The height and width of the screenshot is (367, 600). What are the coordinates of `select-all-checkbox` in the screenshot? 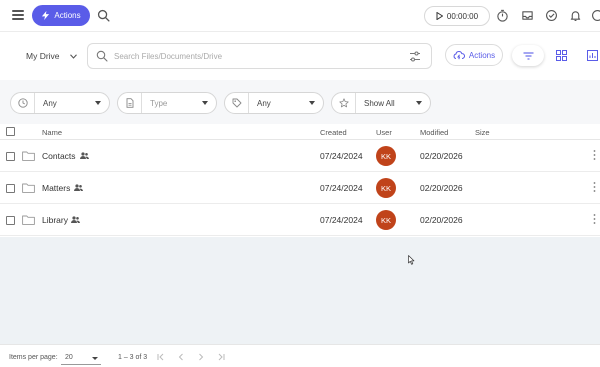 It's located at (10, 131).